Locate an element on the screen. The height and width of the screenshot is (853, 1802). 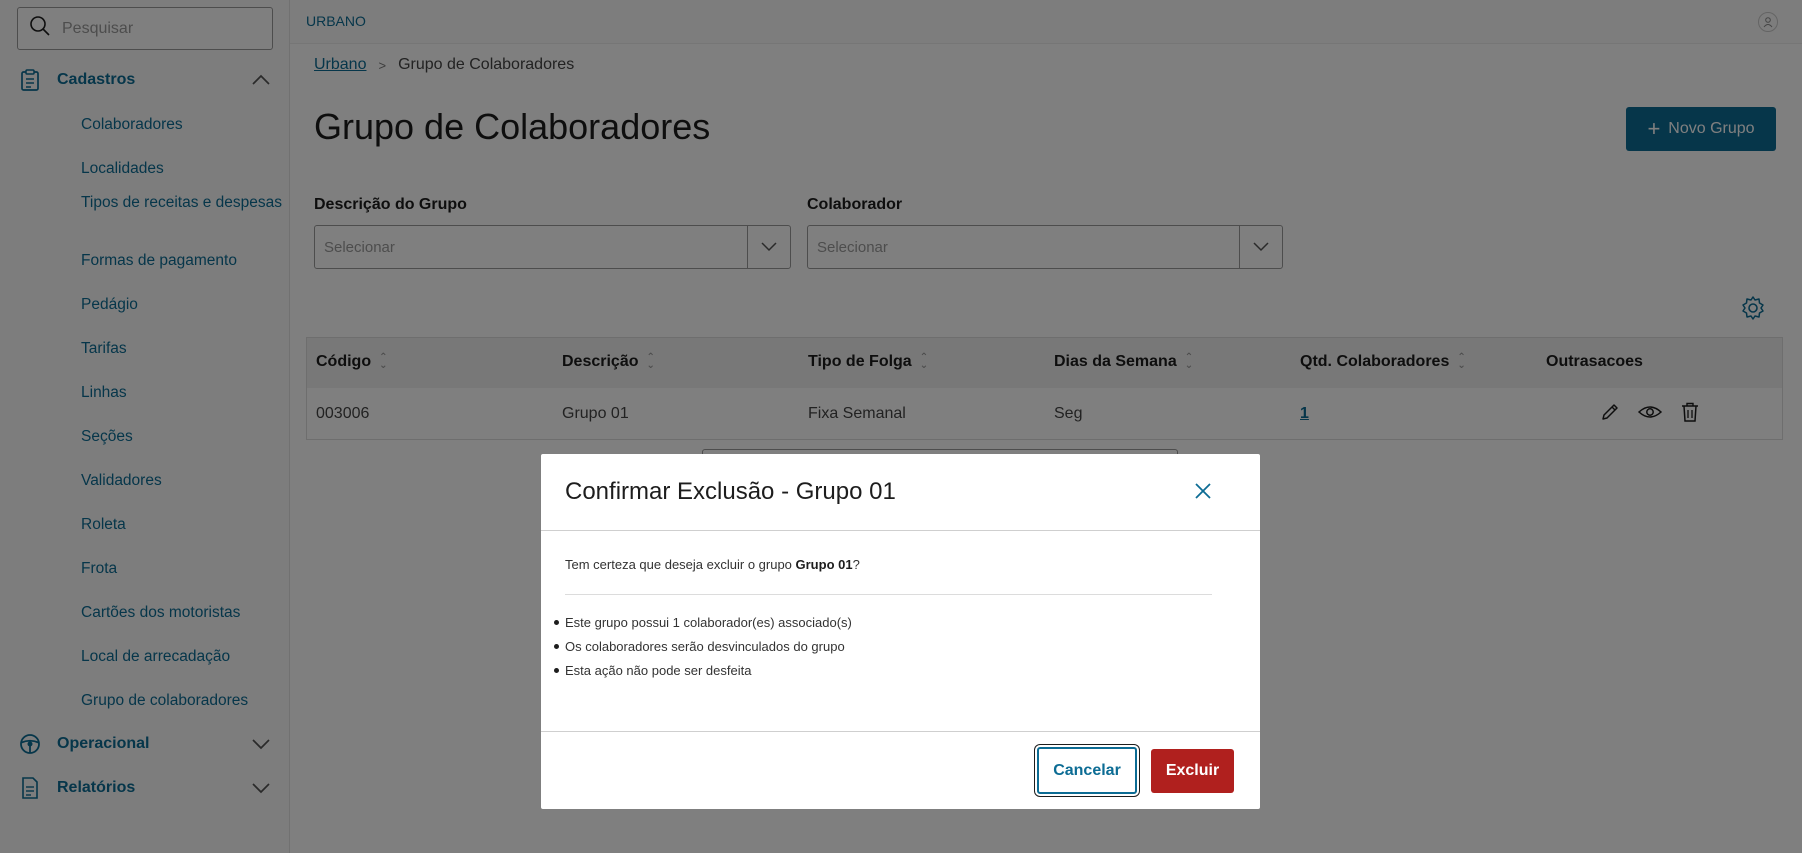
message-text: Tem certeza que deseja excluir o grupo is located at coordinates (680, 564).